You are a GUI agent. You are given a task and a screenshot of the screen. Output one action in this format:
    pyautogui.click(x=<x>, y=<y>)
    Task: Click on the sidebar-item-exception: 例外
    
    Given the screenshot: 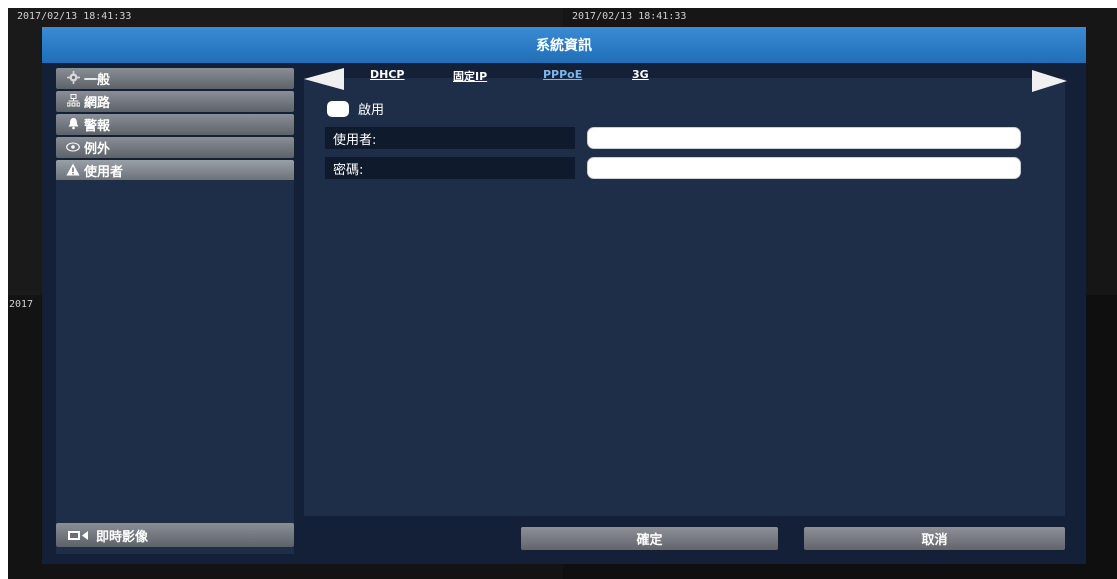 What is the action you would take?
    pyautogui.click(x=175, y=147)
    